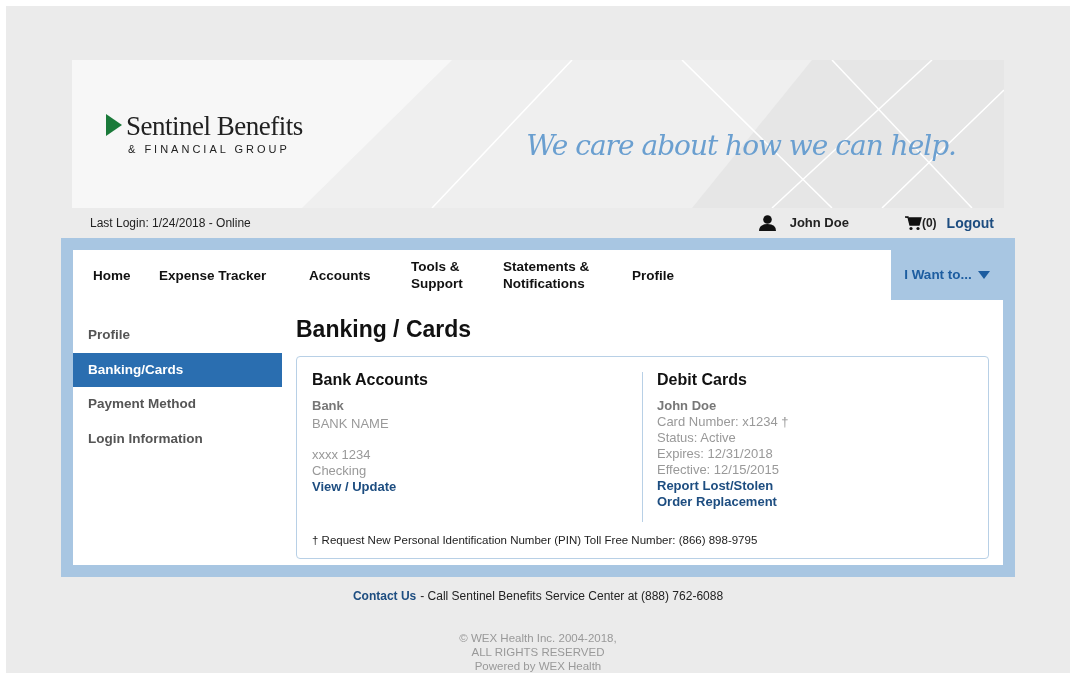 This screenshot has width=1076, height=679. Describe the element at coordinates (342, 454) in the screenshot. I see `account-number: xxxx 1234` at that location.